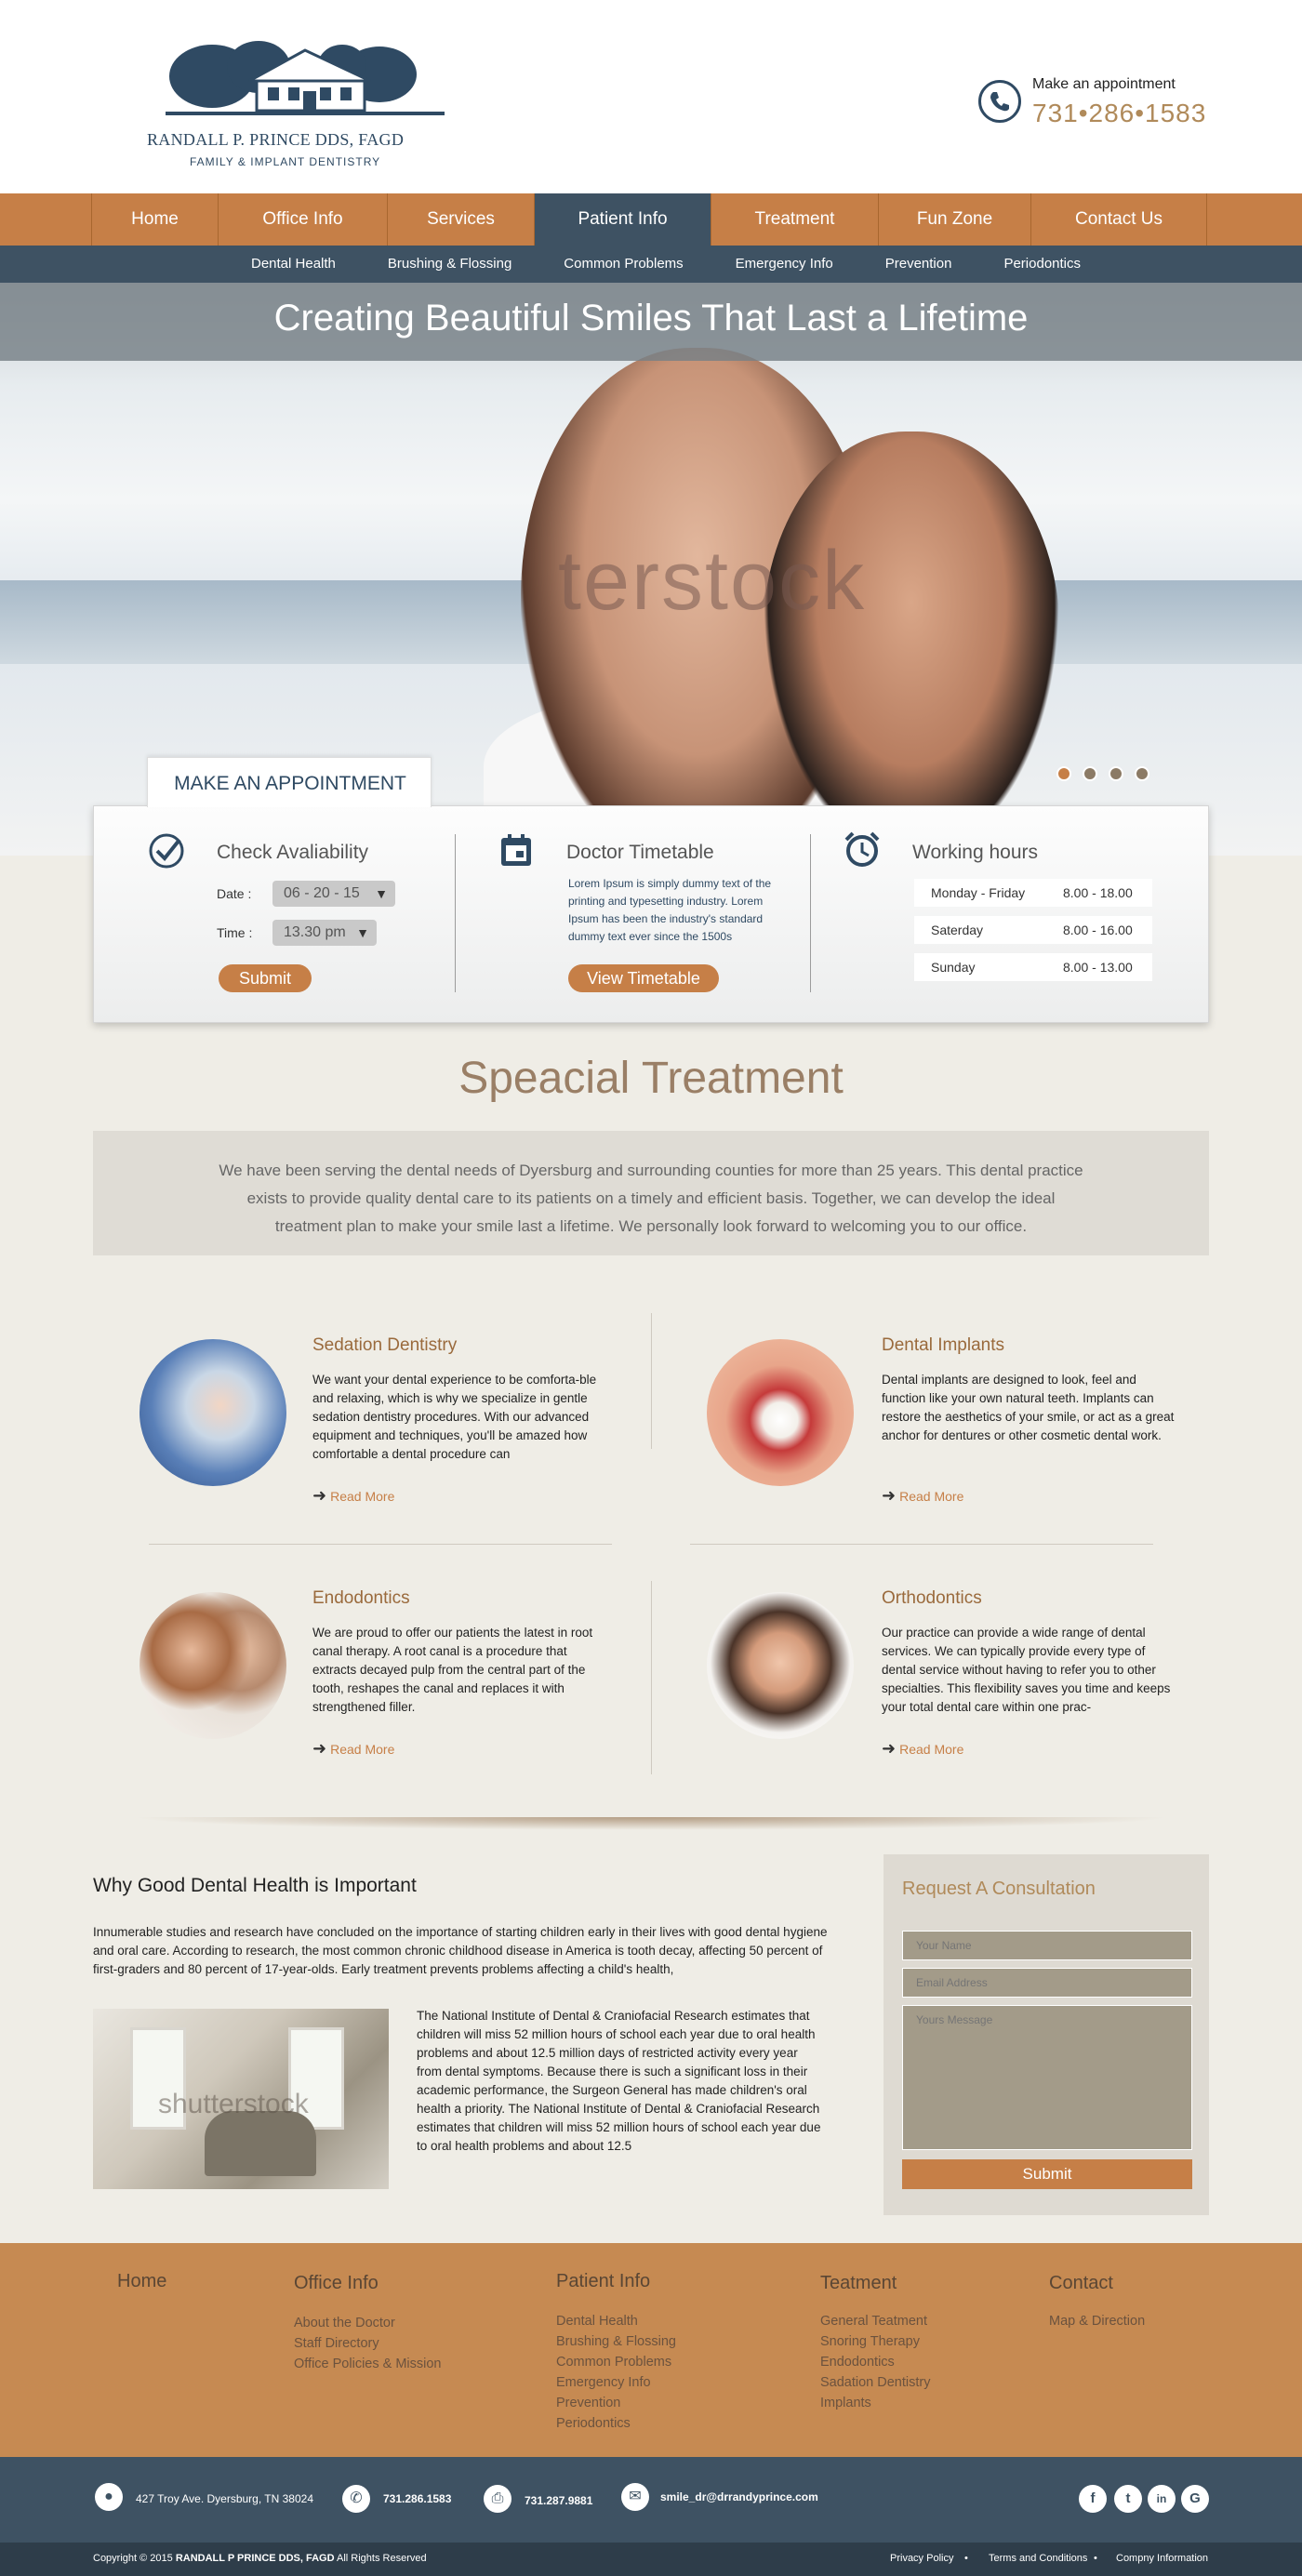  Describe the element at coordinates (322, 893) in the screenshot. I see `date-value: 06 - 20 - 15` at that location.